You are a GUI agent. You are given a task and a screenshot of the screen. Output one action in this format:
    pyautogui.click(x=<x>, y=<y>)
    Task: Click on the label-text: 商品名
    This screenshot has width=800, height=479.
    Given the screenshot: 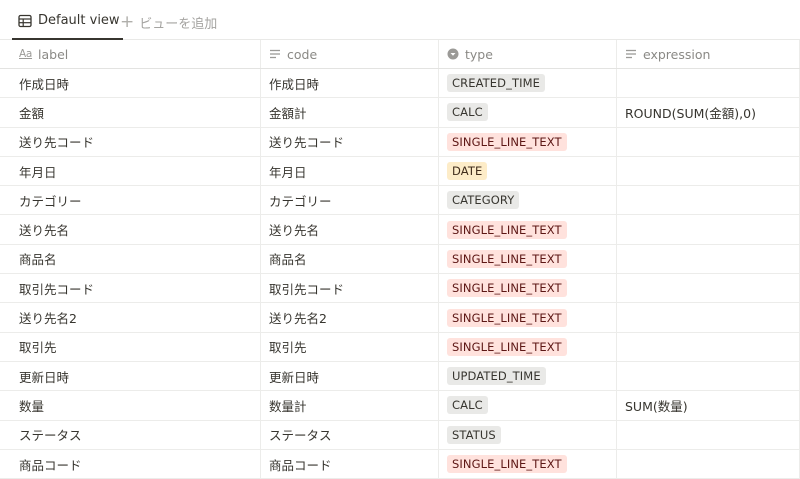 What is the action you would take?
    pyautogui.click(x=38, y=260)
    